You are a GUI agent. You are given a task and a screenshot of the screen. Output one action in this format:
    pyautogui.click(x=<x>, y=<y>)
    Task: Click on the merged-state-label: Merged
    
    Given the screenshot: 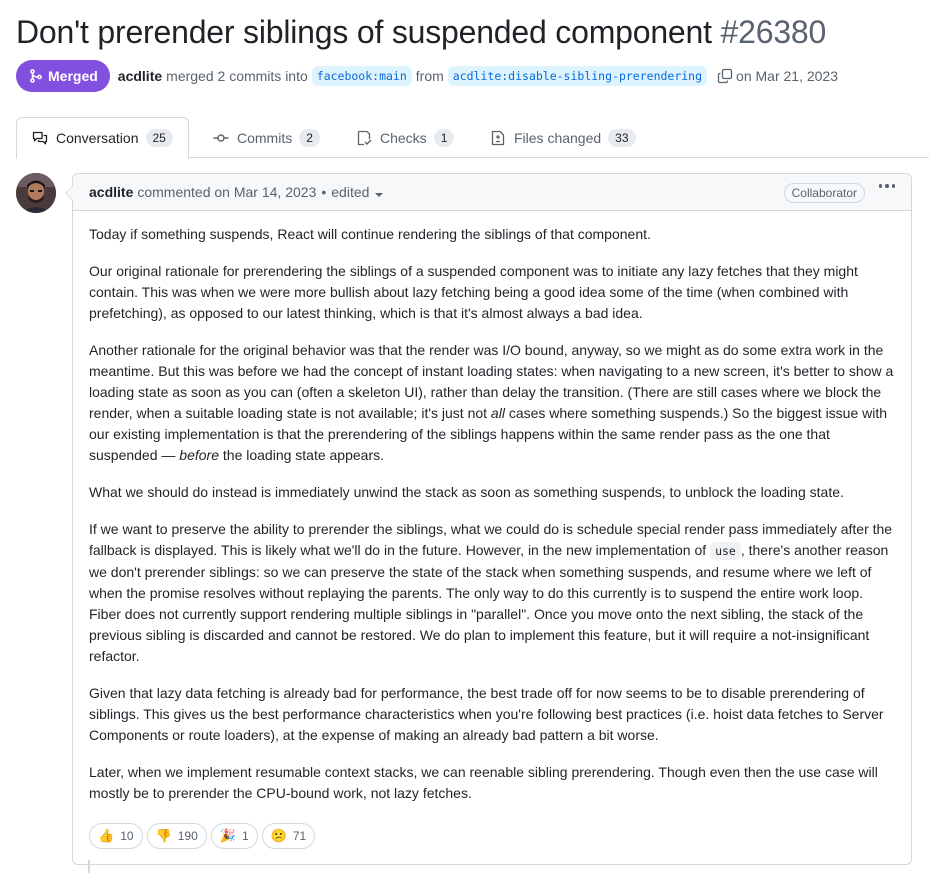 What is the action you would take?
    pyautogui.click(x=73, y=76)
    